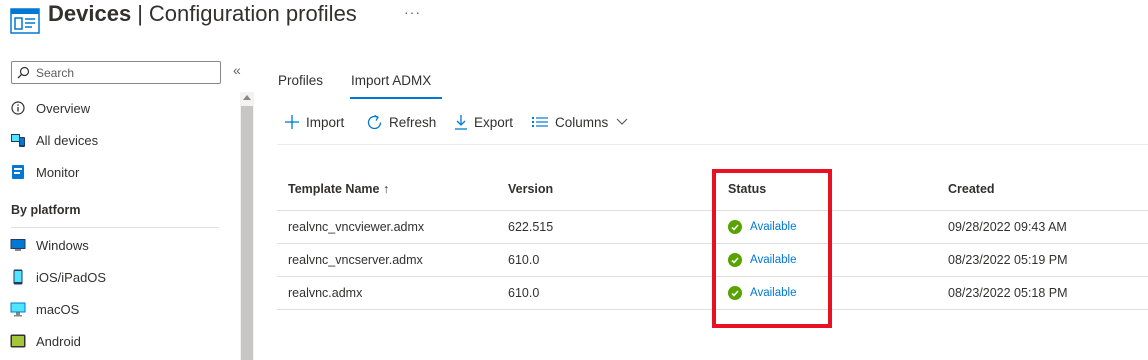 The image size is (1148, 360). Describe the element at coordinates (23, 72) in the screenshot. I see `search-icon` at that location.